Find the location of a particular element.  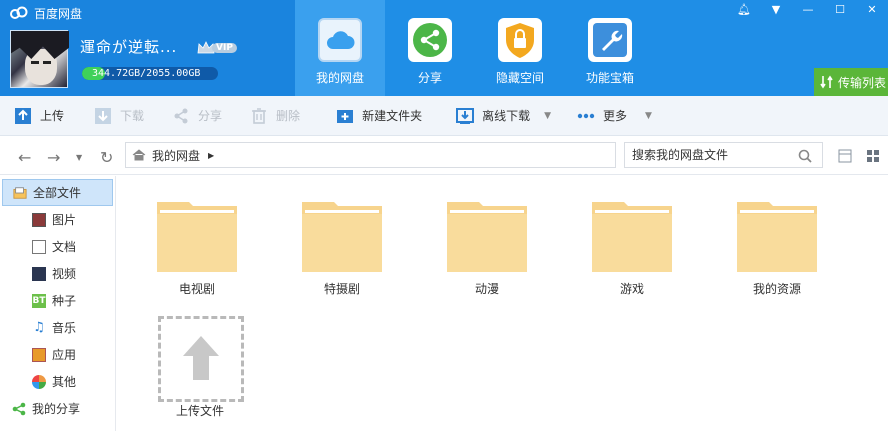

forward-arrow-icon: → is located at coordinates (53, 157).